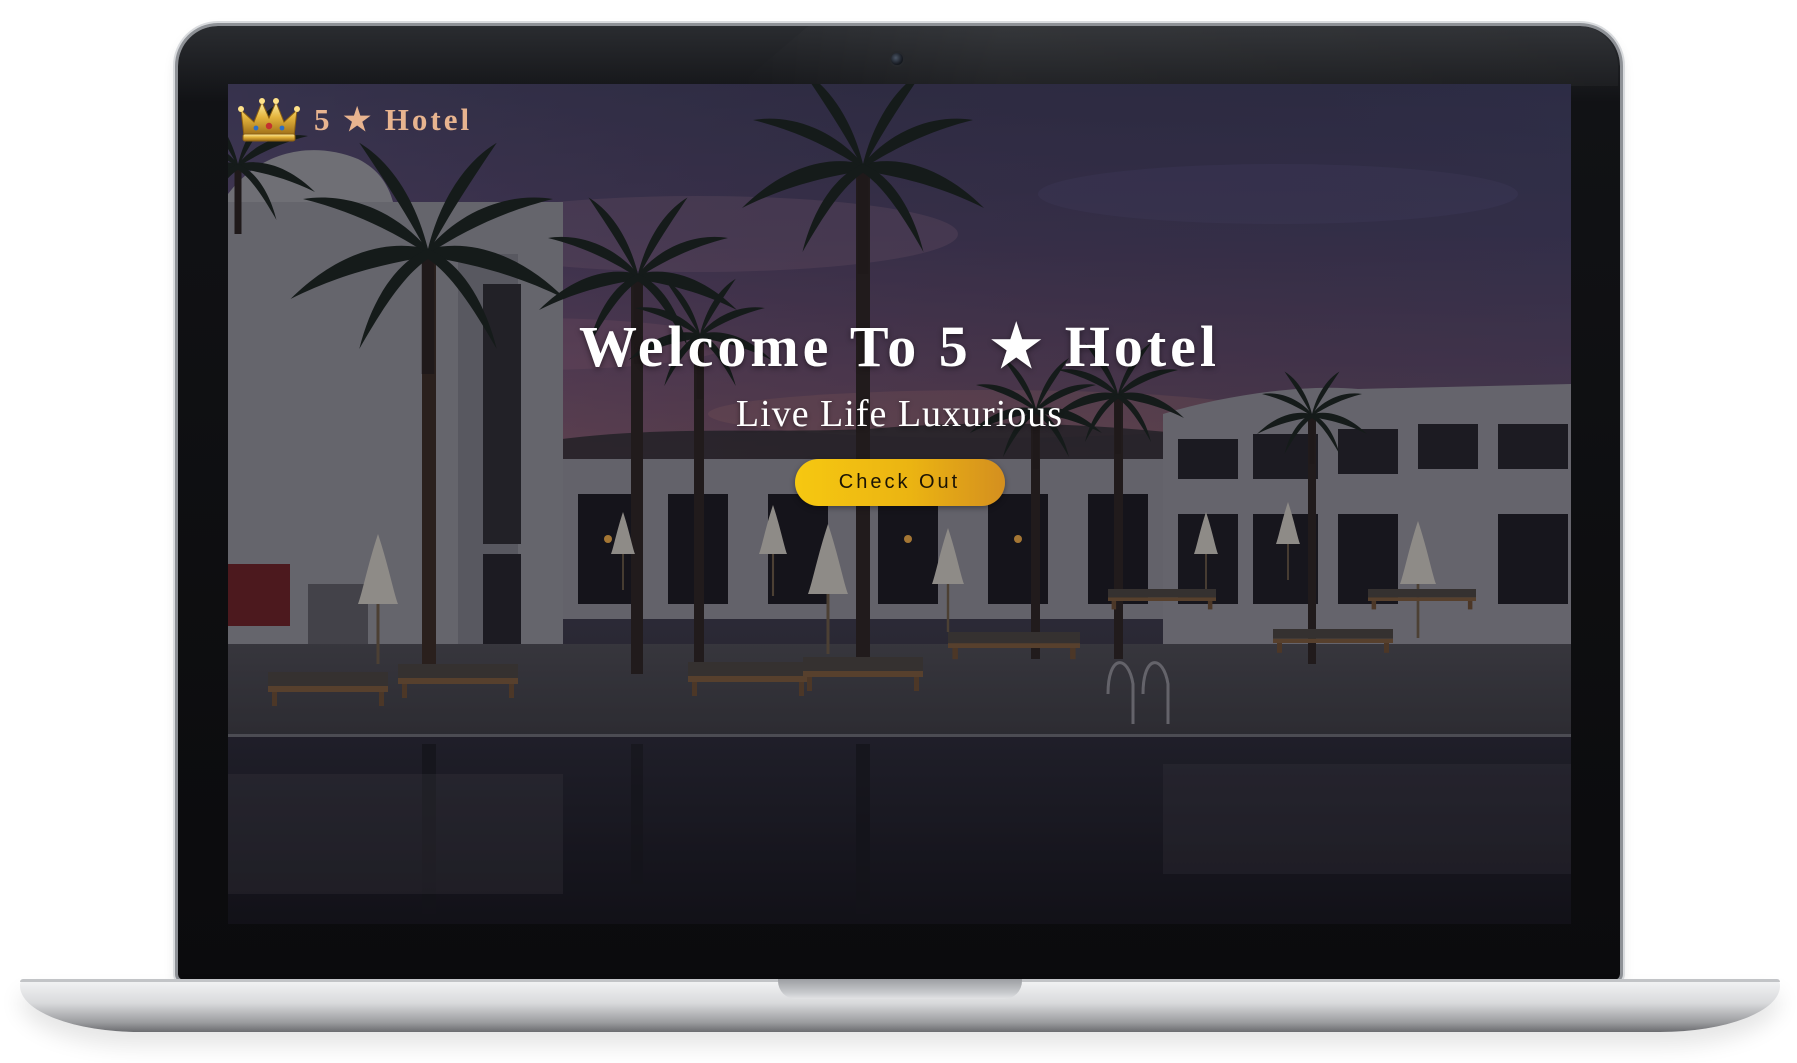  What do you see at coordinates (899, 483) in the screenshot?
I see `check-out-button: Check Out` at bounding box center [899, 483].